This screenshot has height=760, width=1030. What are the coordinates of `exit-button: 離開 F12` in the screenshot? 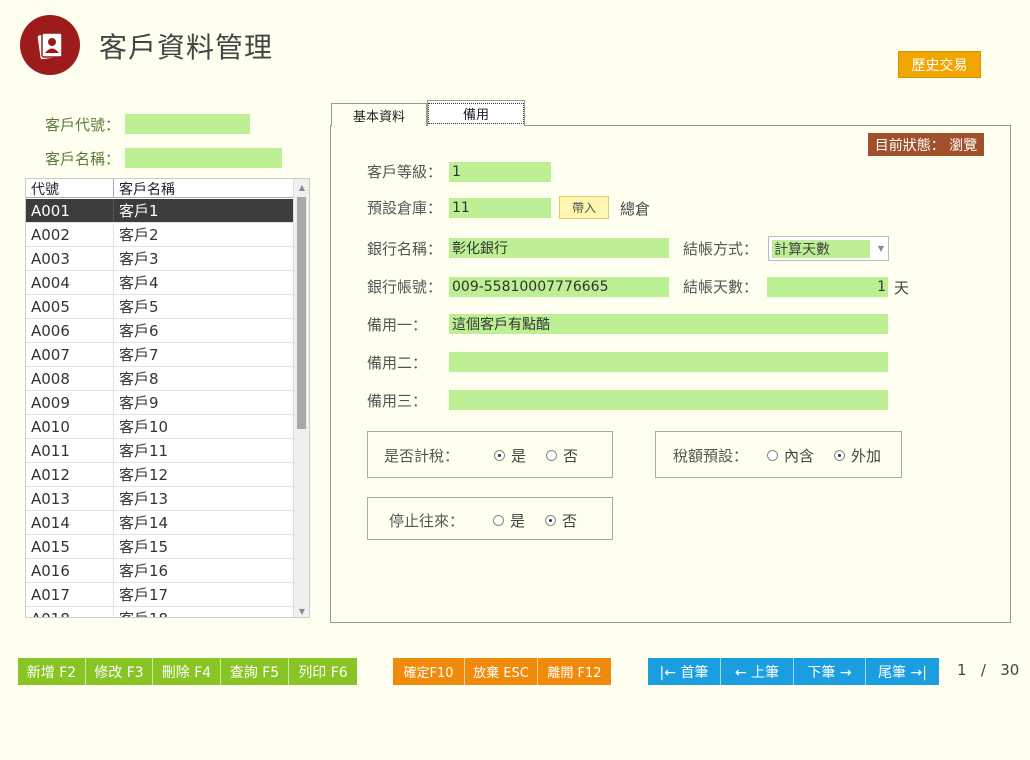 It's located at (574, 671).